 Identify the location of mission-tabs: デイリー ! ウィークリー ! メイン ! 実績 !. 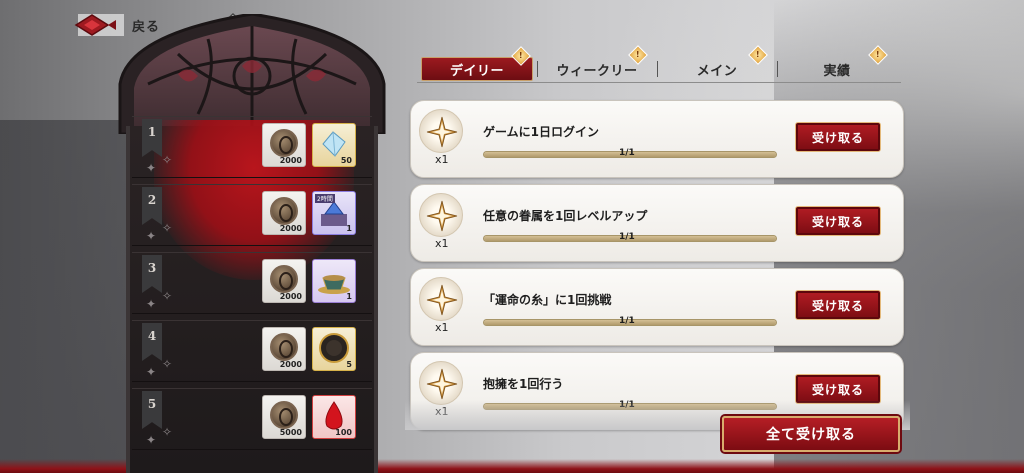
(659, 64).